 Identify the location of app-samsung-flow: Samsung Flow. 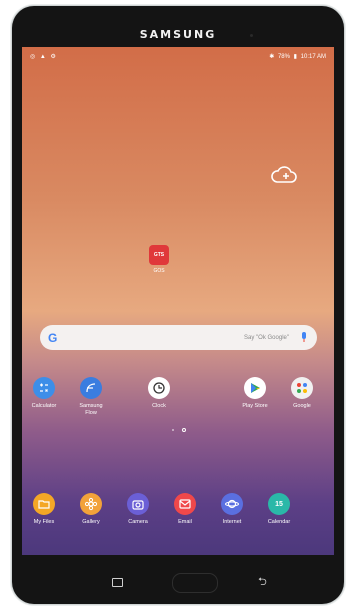
(91, 397).